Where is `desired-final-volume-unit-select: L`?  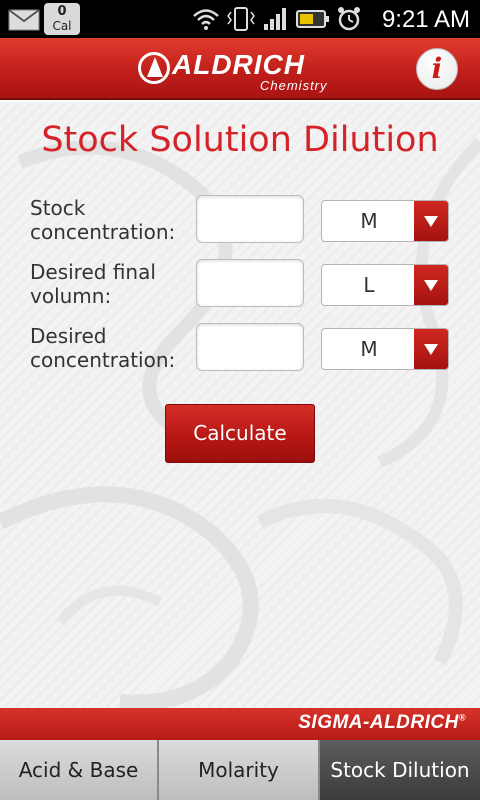 desired-final-volume-unit-select: L is located at coordinates (385, 285).